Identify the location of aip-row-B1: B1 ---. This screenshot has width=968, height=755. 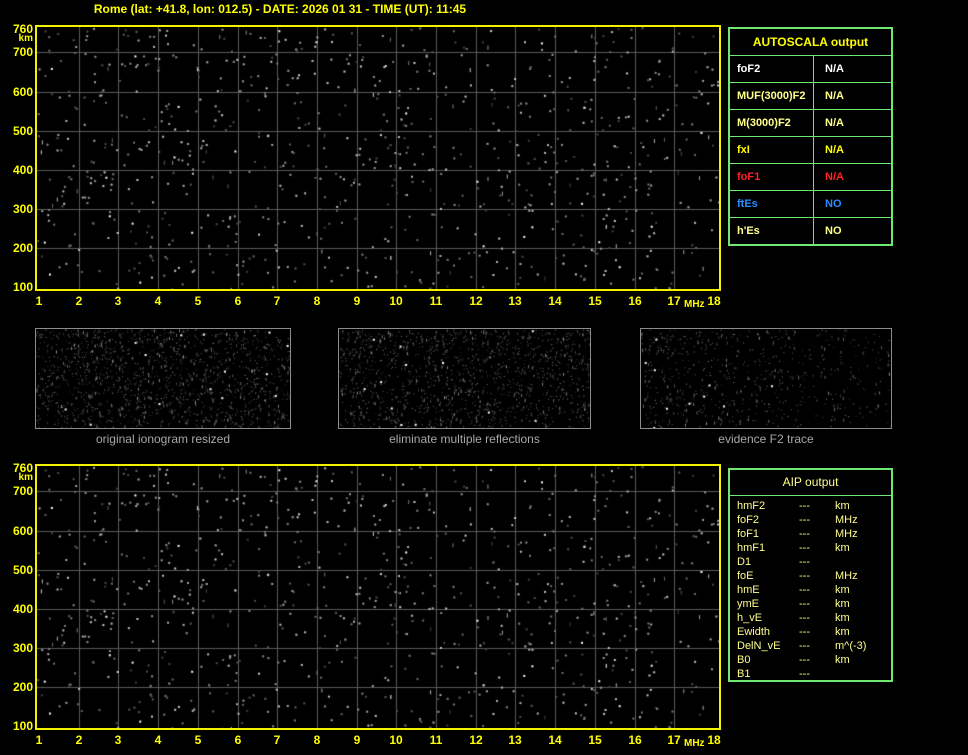
(814, 674).